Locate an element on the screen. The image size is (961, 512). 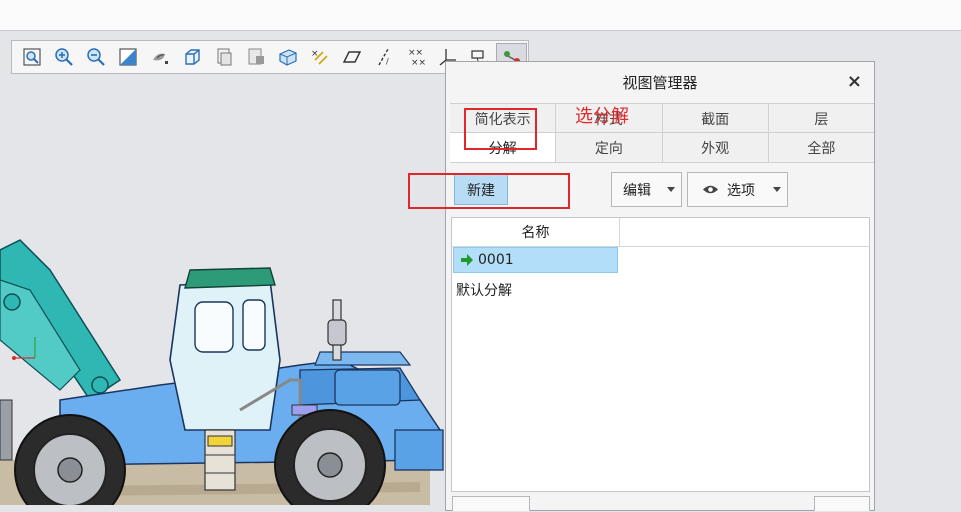
annotation-box-new-button is located at coordinates (489, 191).